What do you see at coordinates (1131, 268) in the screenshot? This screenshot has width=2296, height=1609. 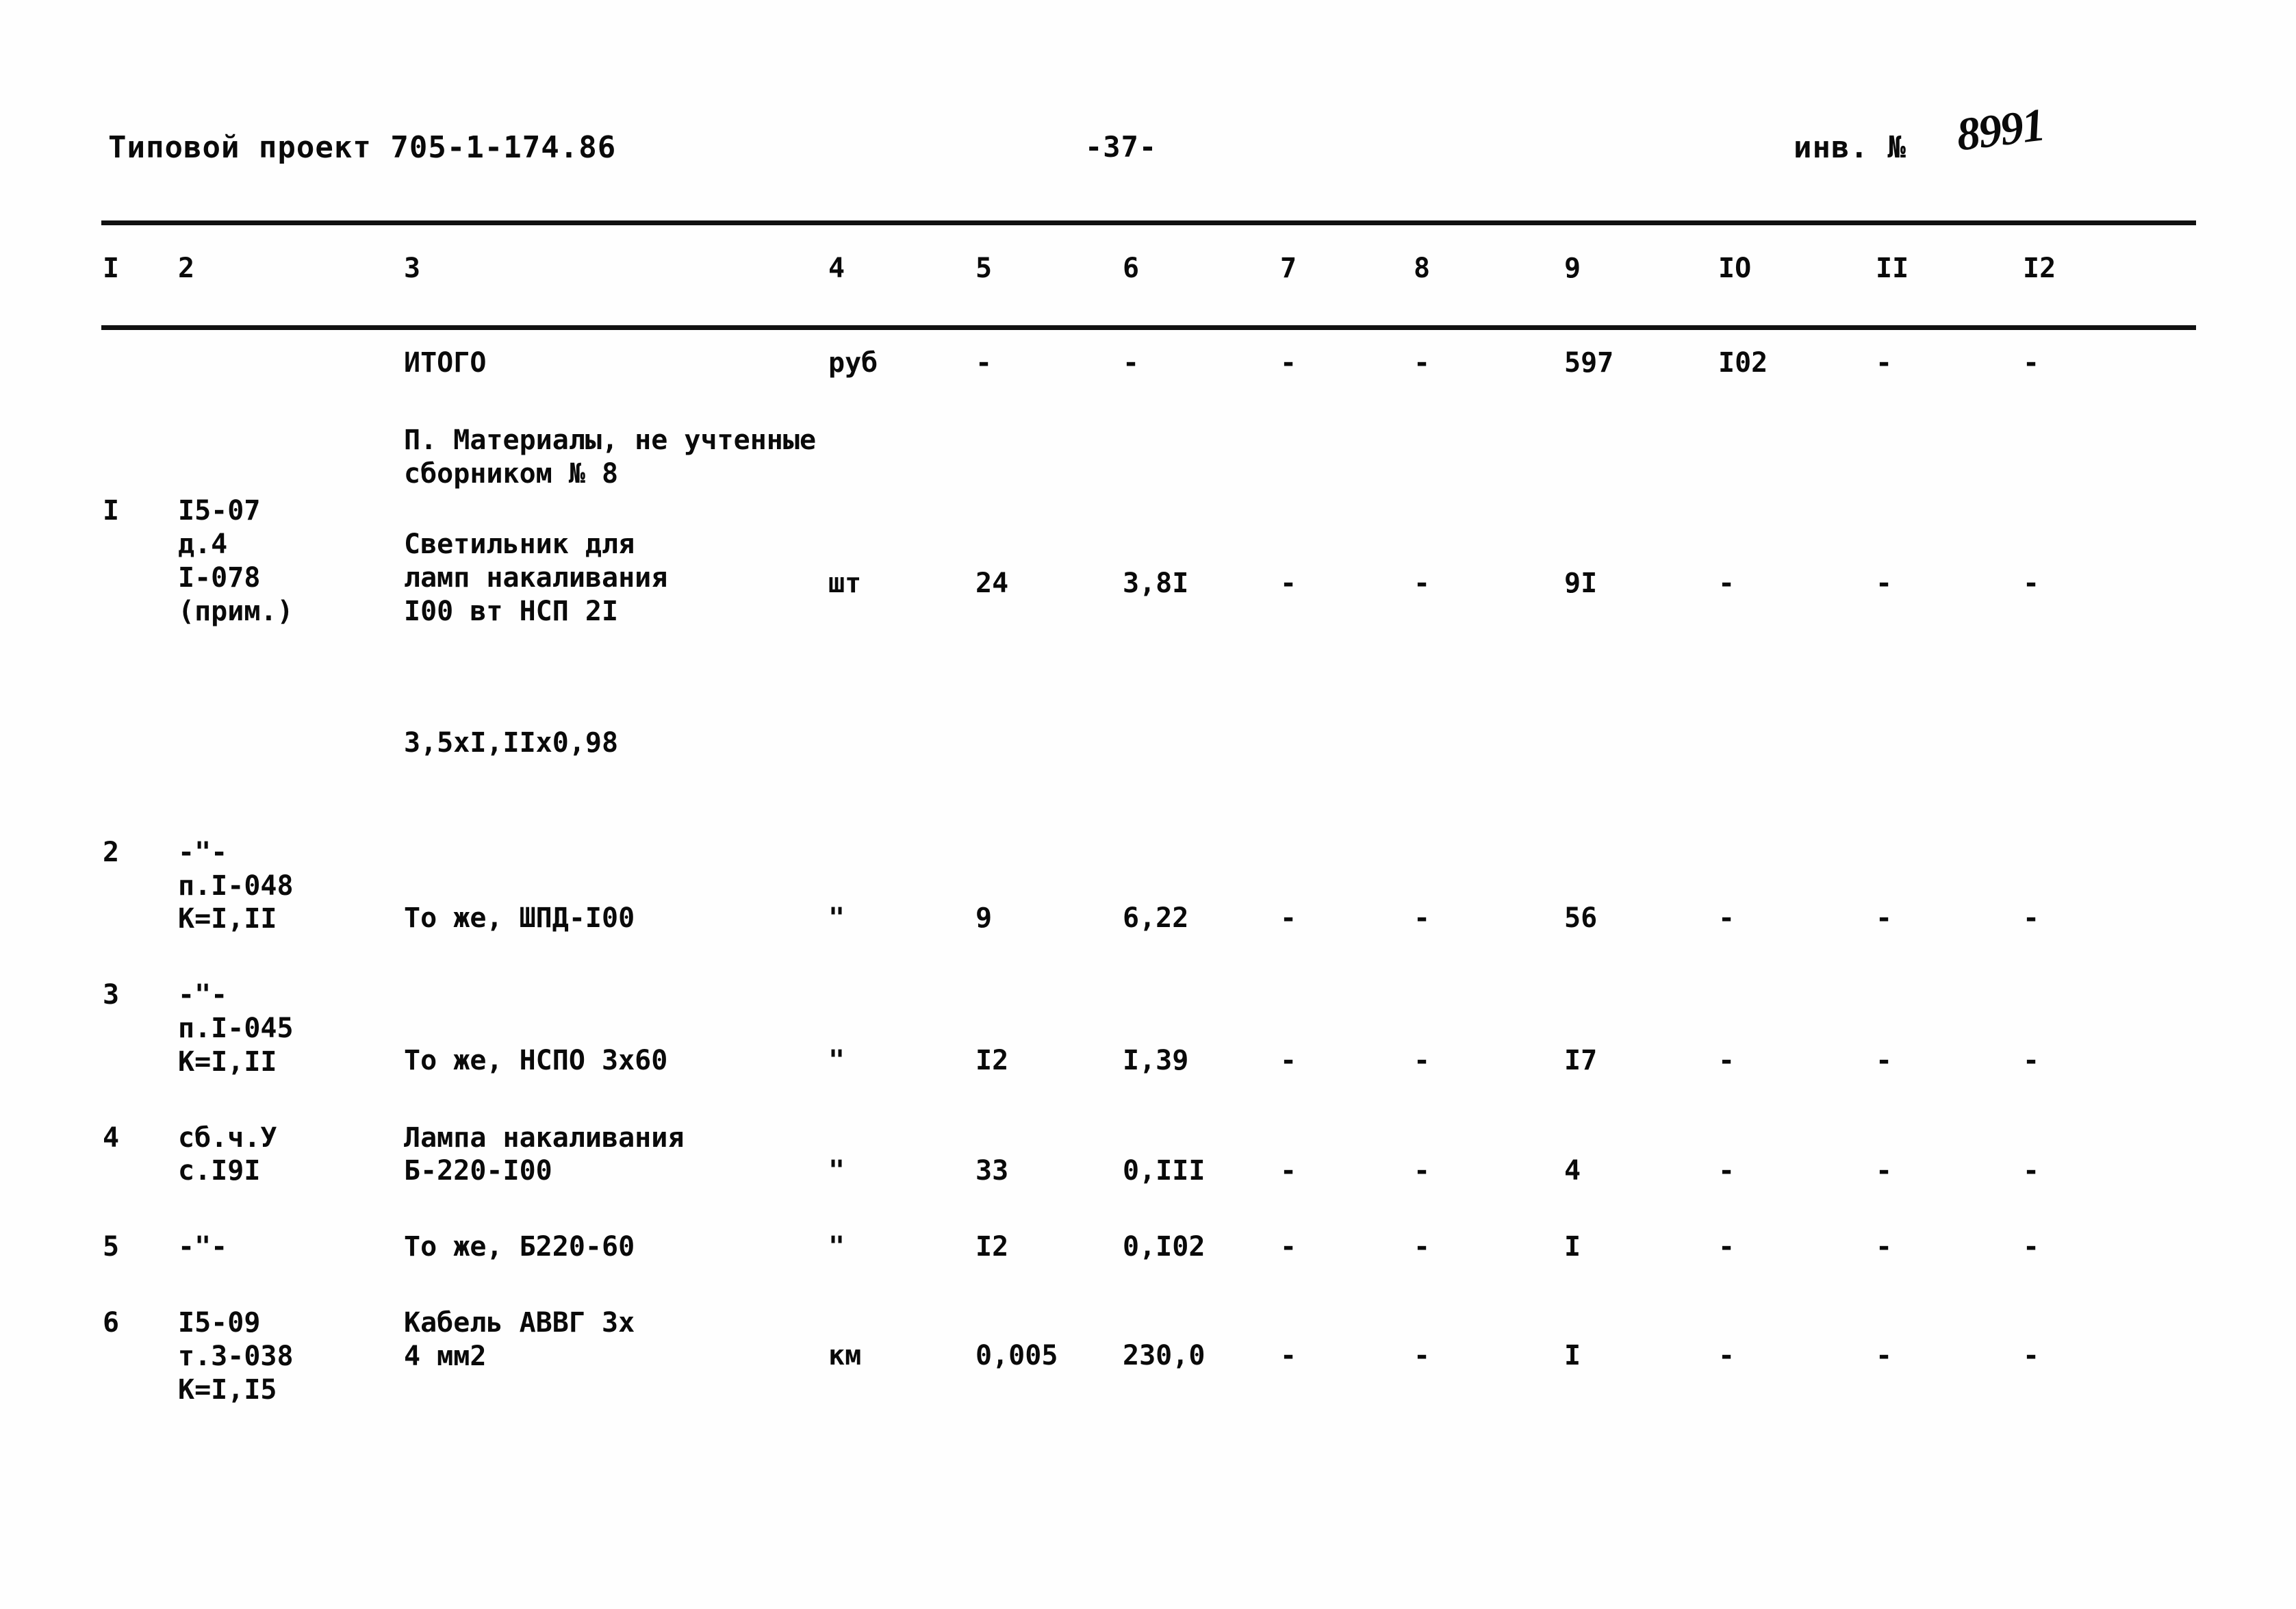 I see `column-number-6: 6` at bounding box center [1131, 268].